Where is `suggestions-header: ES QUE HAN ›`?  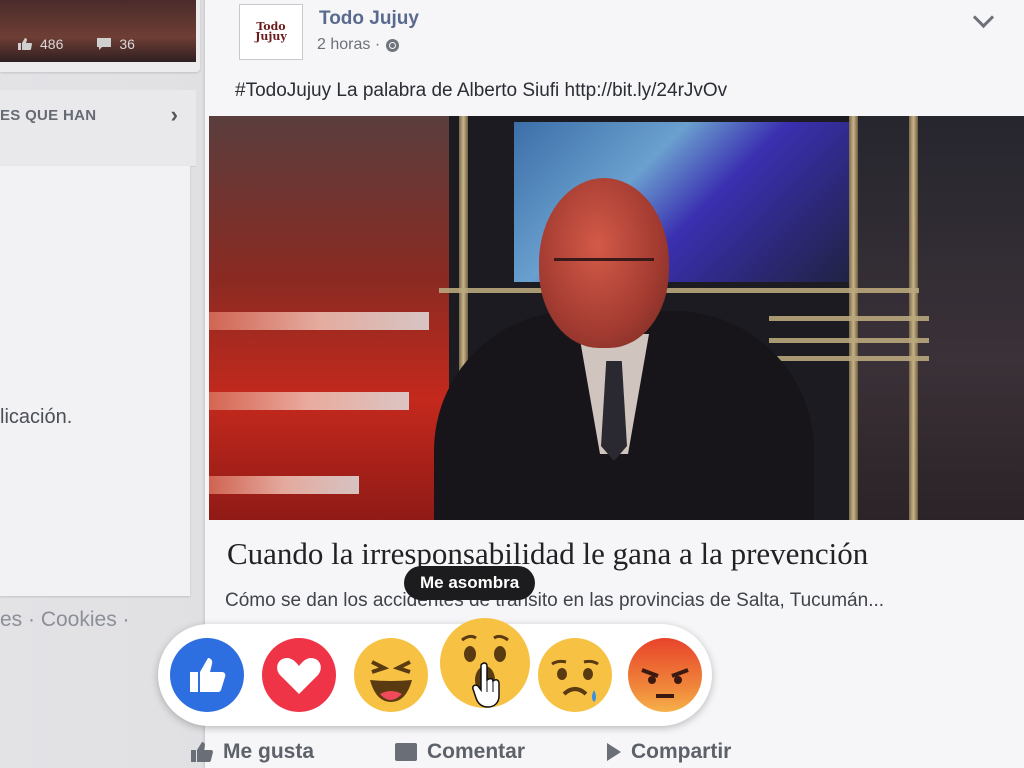
suggestions-header: ES QUE HAN › is located at coordinates (98, 128).